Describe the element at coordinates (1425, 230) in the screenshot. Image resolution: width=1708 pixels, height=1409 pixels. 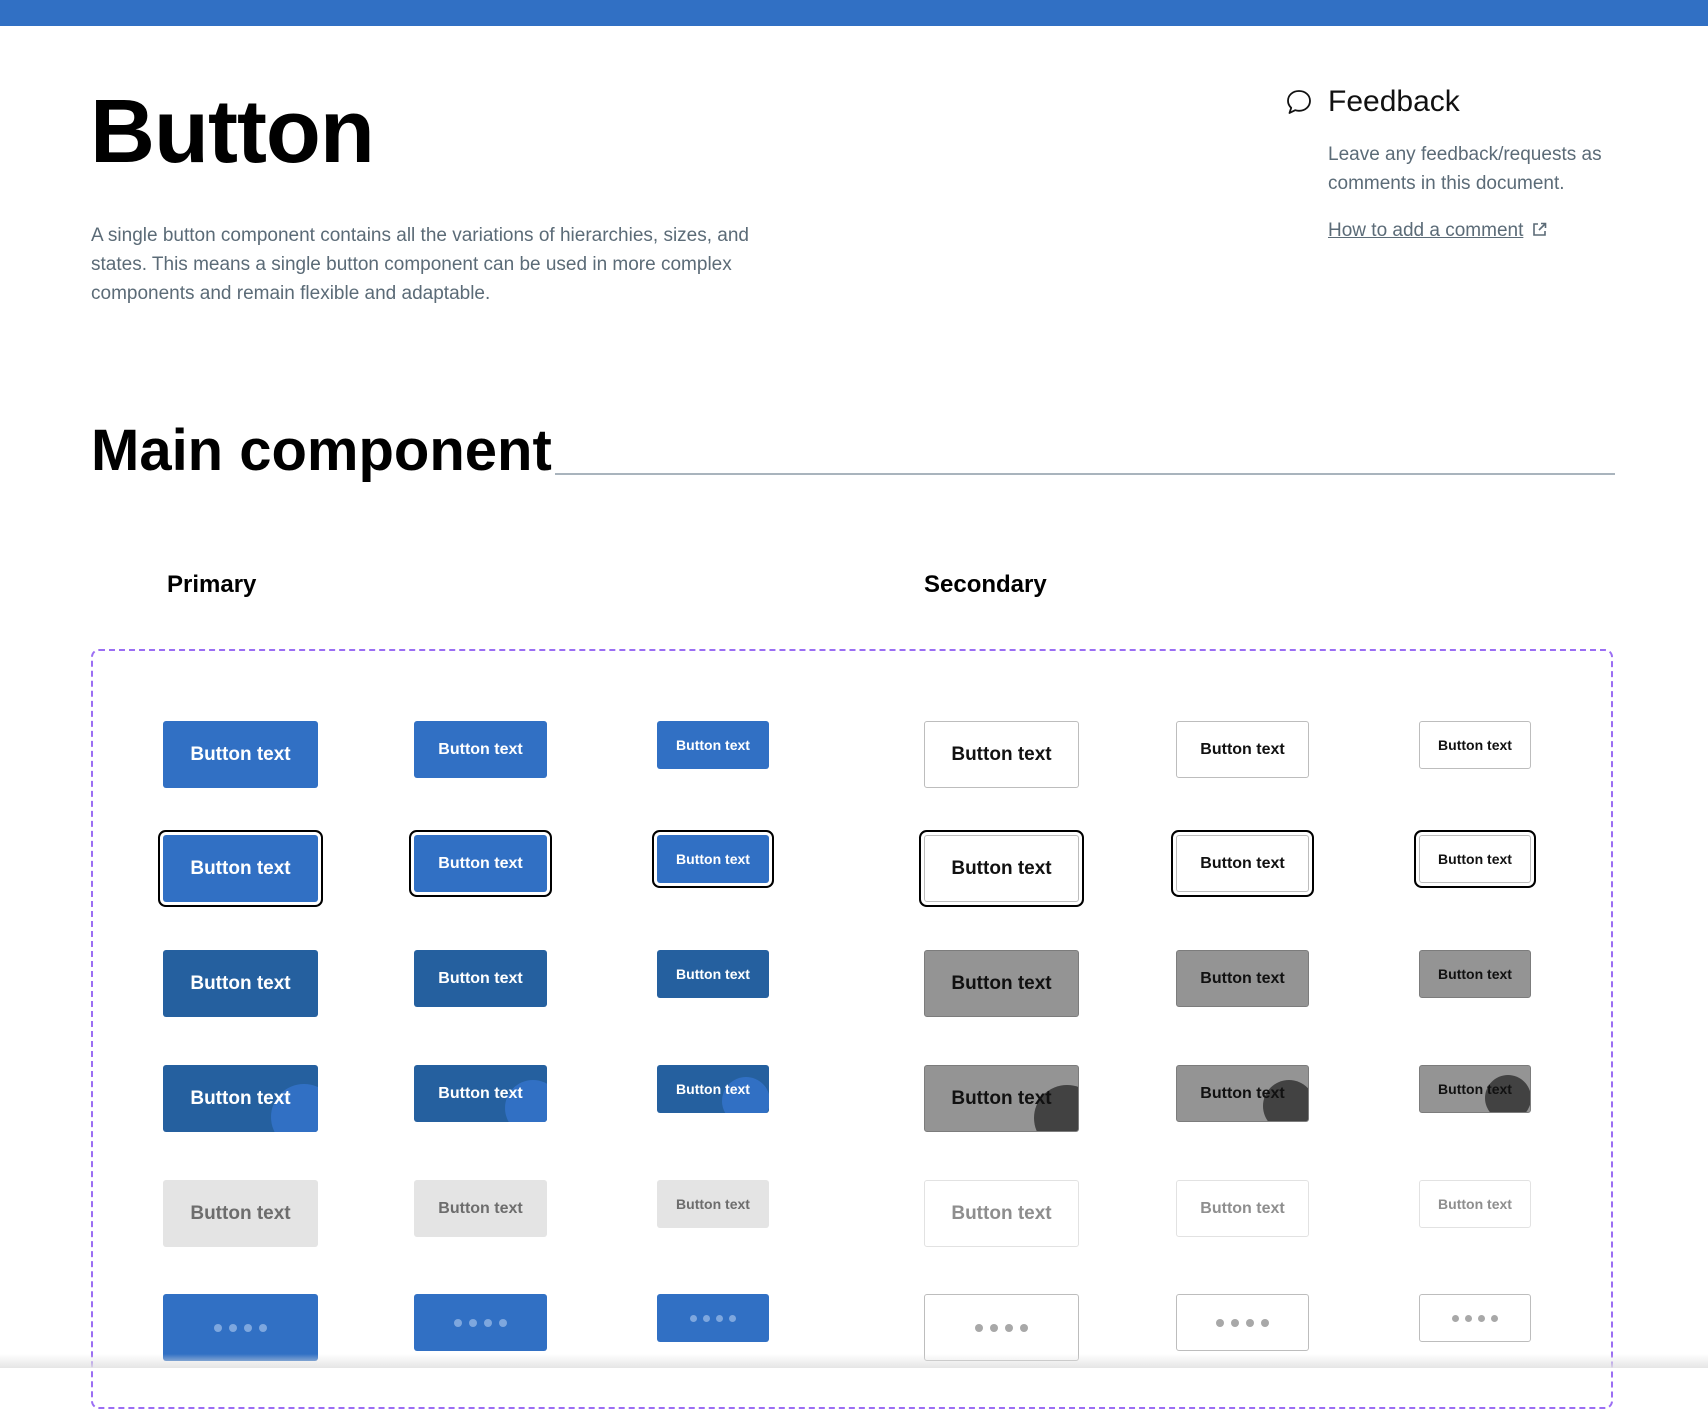
I see `how-to-comment-link-label: How to add a comment` at that location.